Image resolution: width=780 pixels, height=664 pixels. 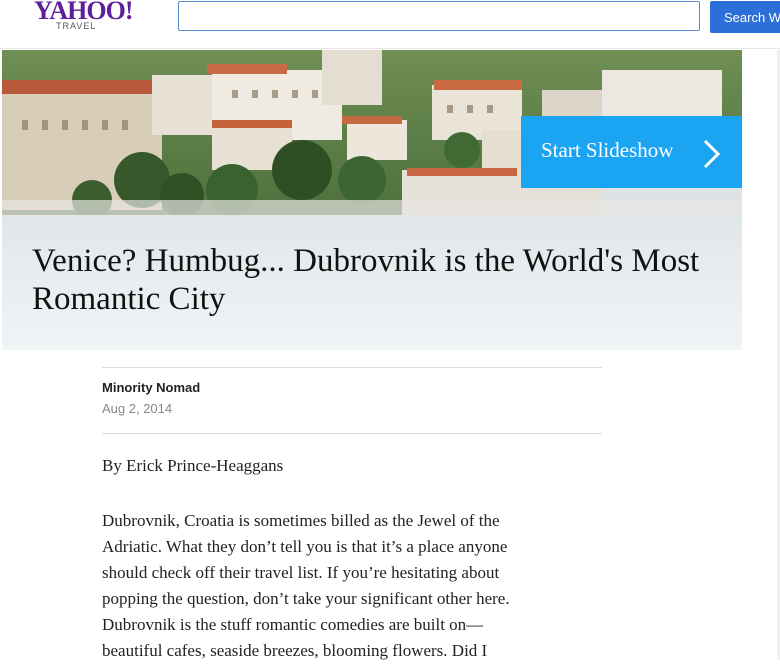 I want to click on divider-top, so click(x=352, y=367).